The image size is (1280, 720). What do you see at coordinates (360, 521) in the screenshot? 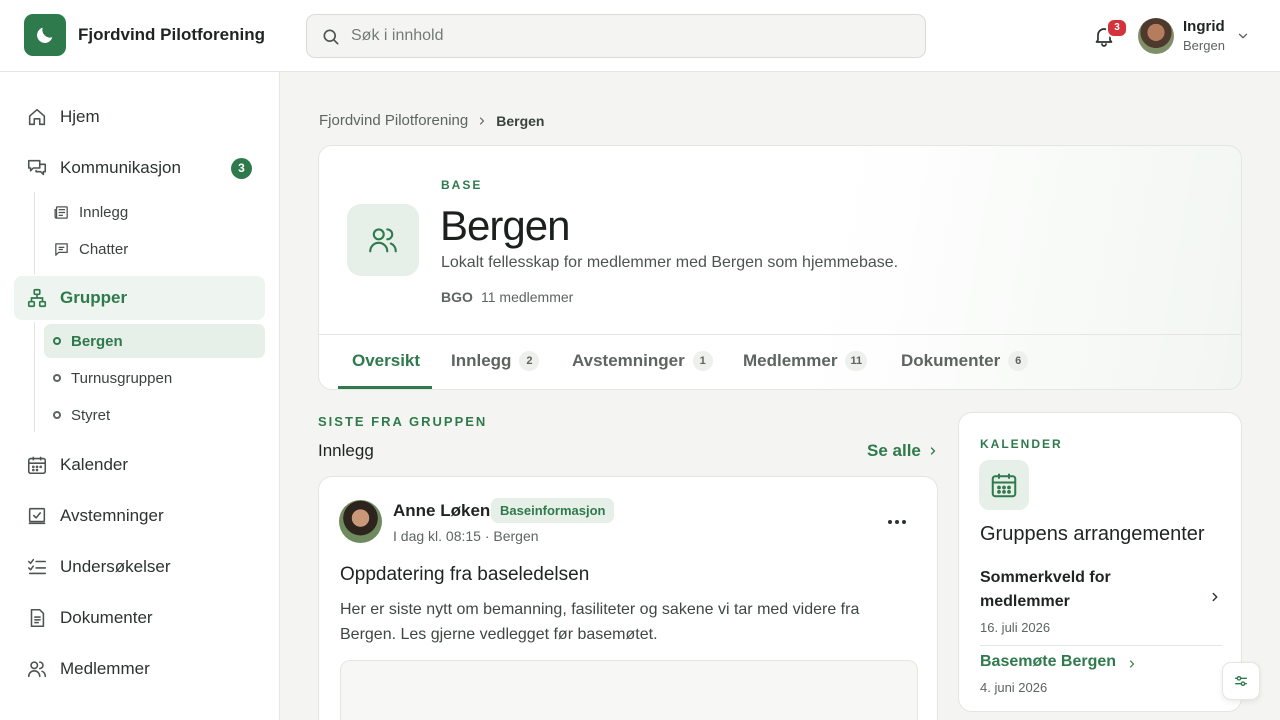
I see `author-avatar` at bounding box center [360, 521].